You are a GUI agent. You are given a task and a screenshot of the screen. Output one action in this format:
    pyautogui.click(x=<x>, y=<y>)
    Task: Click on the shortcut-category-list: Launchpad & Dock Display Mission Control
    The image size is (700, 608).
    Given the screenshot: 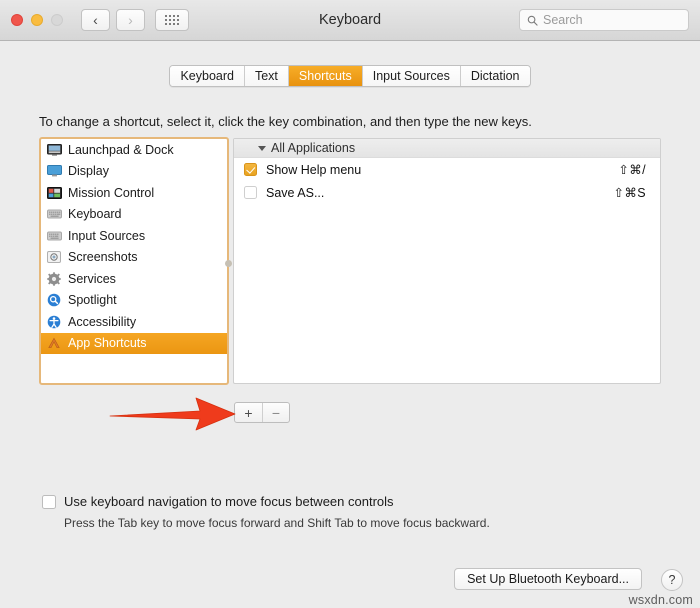 What is the action you would take?
    pyautogui.click(x=134, y=261)
    